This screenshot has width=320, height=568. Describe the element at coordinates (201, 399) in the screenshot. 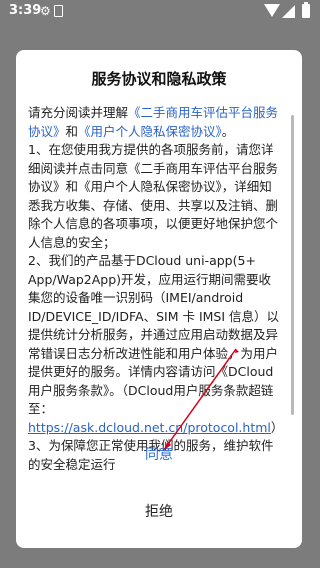

I see `annotation-arrow-icon` at that location.